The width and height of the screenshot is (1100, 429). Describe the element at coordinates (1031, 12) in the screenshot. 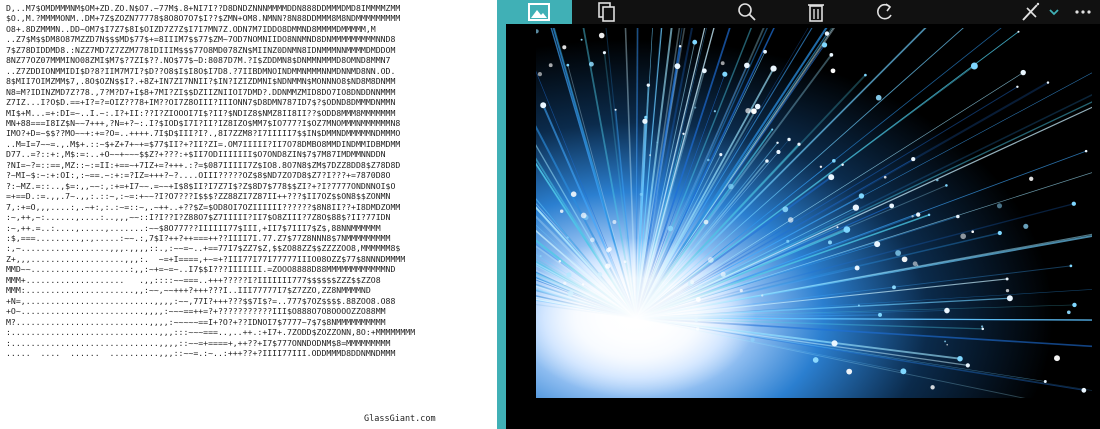

I see `edit-icon` at that location.